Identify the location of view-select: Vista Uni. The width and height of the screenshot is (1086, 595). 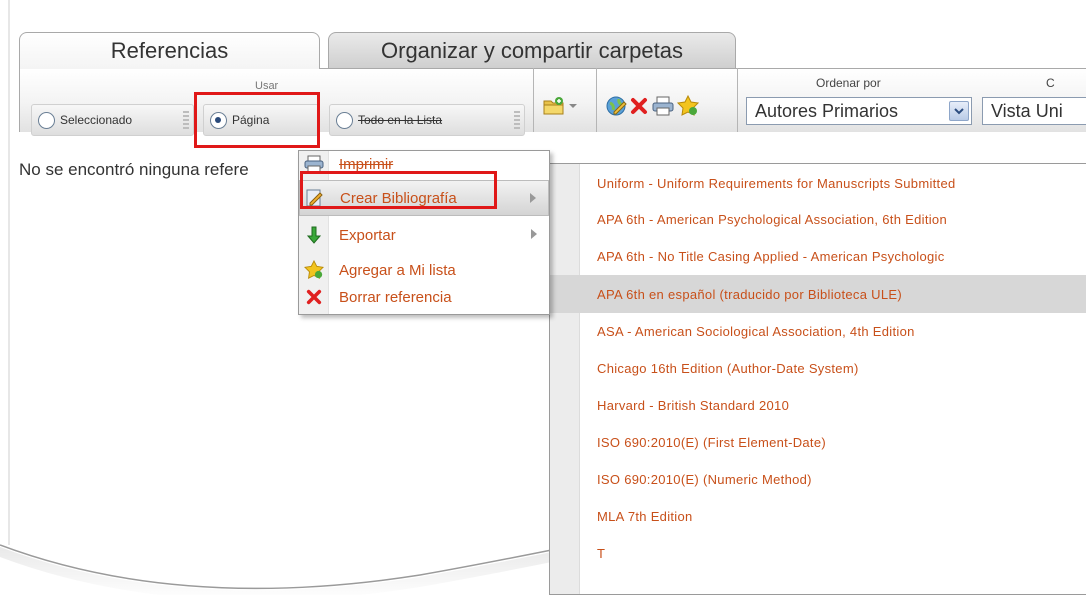
(1034, 111).